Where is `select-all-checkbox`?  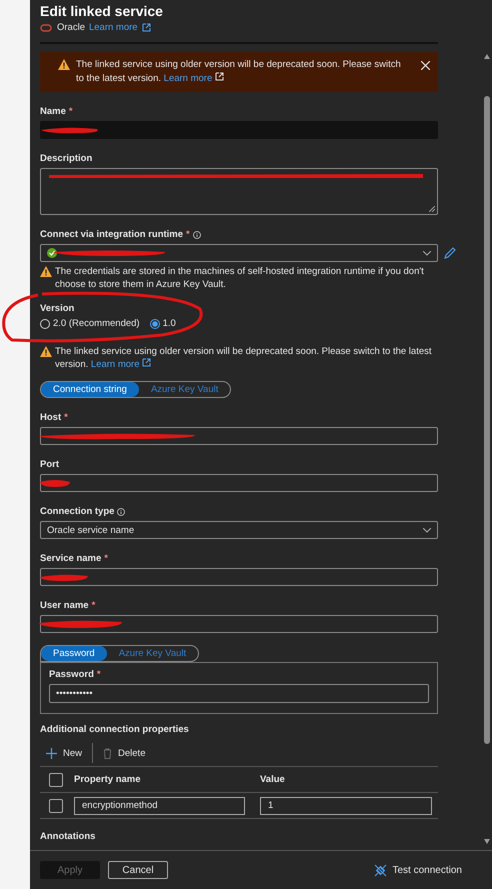 select-all-checkbox is located at coordinates (56, 779).